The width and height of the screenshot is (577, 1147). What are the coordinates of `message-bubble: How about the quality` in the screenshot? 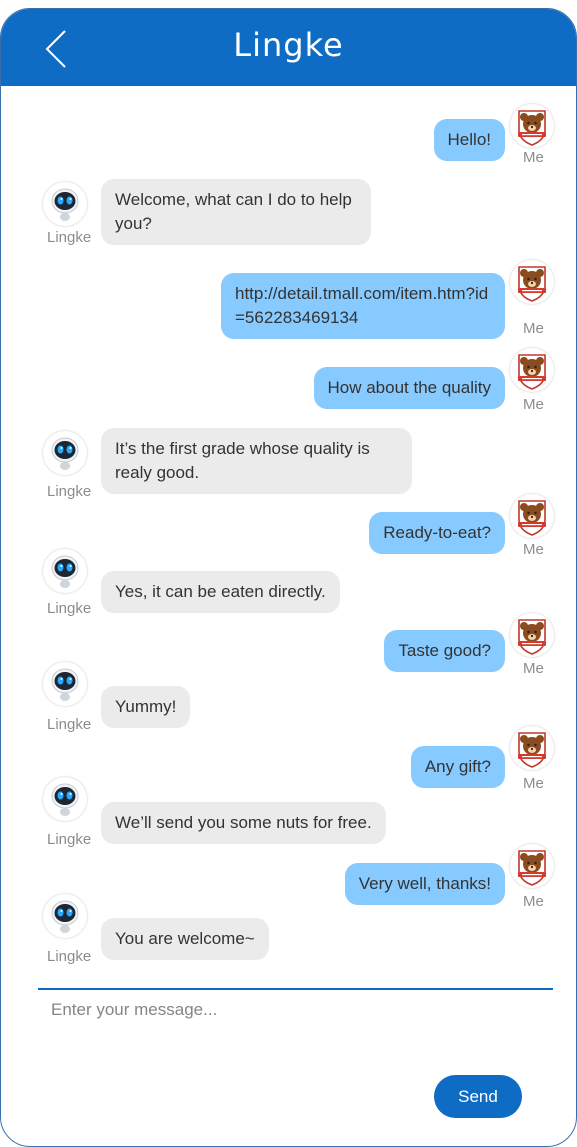 It's located at (409, 388).